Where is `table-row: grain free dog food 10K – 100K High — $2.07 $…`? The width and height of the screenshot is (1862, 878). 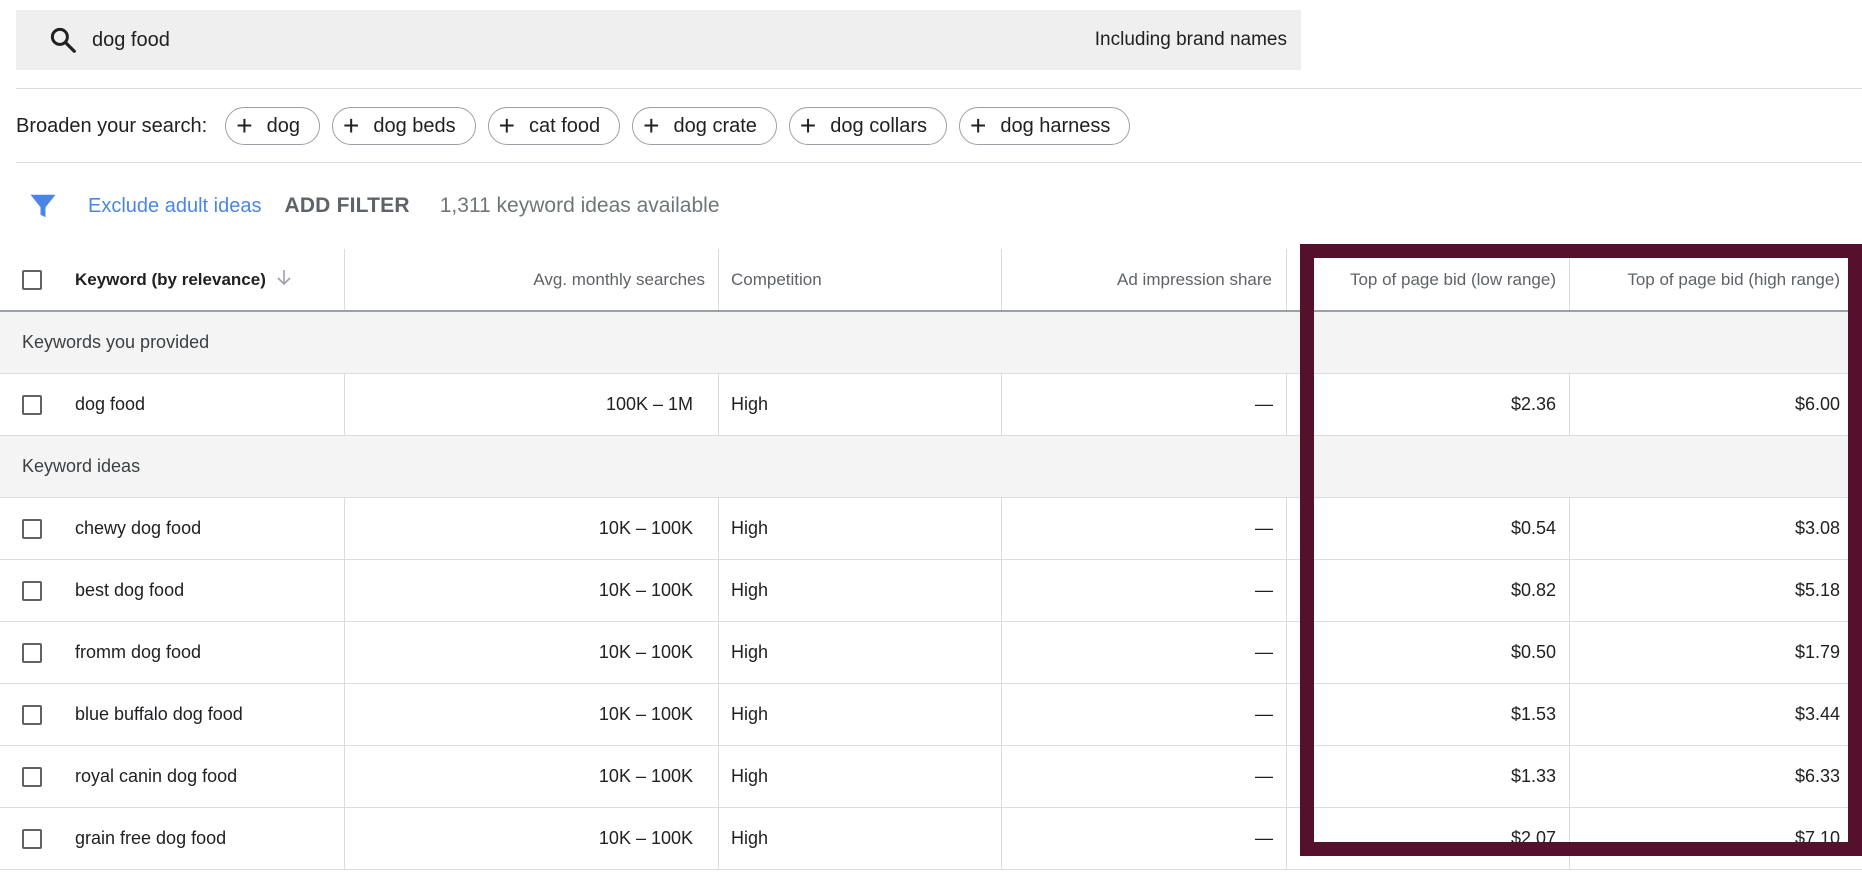
table-row: grain free dog food 10K – 100K High — $2.07 $… is located at coordinates (931, 839).